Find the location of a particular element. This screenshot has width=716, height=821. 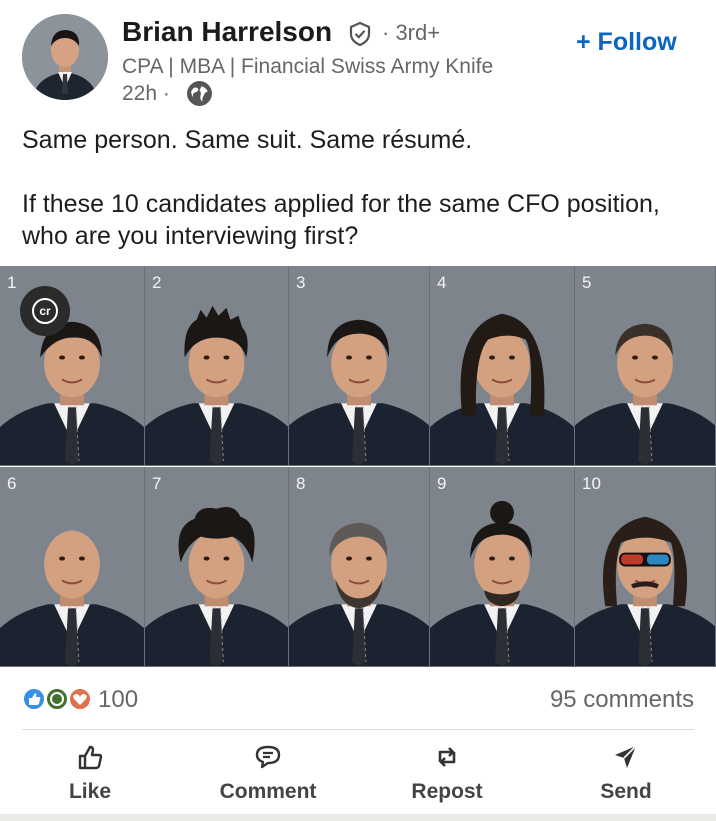

candidate-number: 5 is located at coordinates (587, 282).